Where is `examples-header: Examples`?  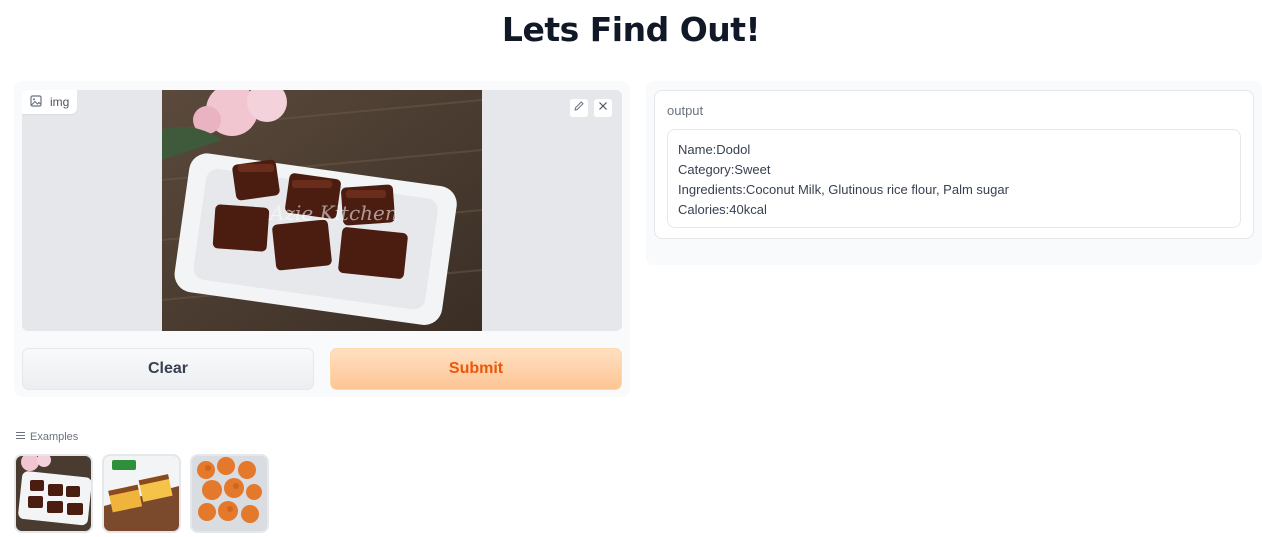
examples-header: Examples is located at coordinates (47, 437).